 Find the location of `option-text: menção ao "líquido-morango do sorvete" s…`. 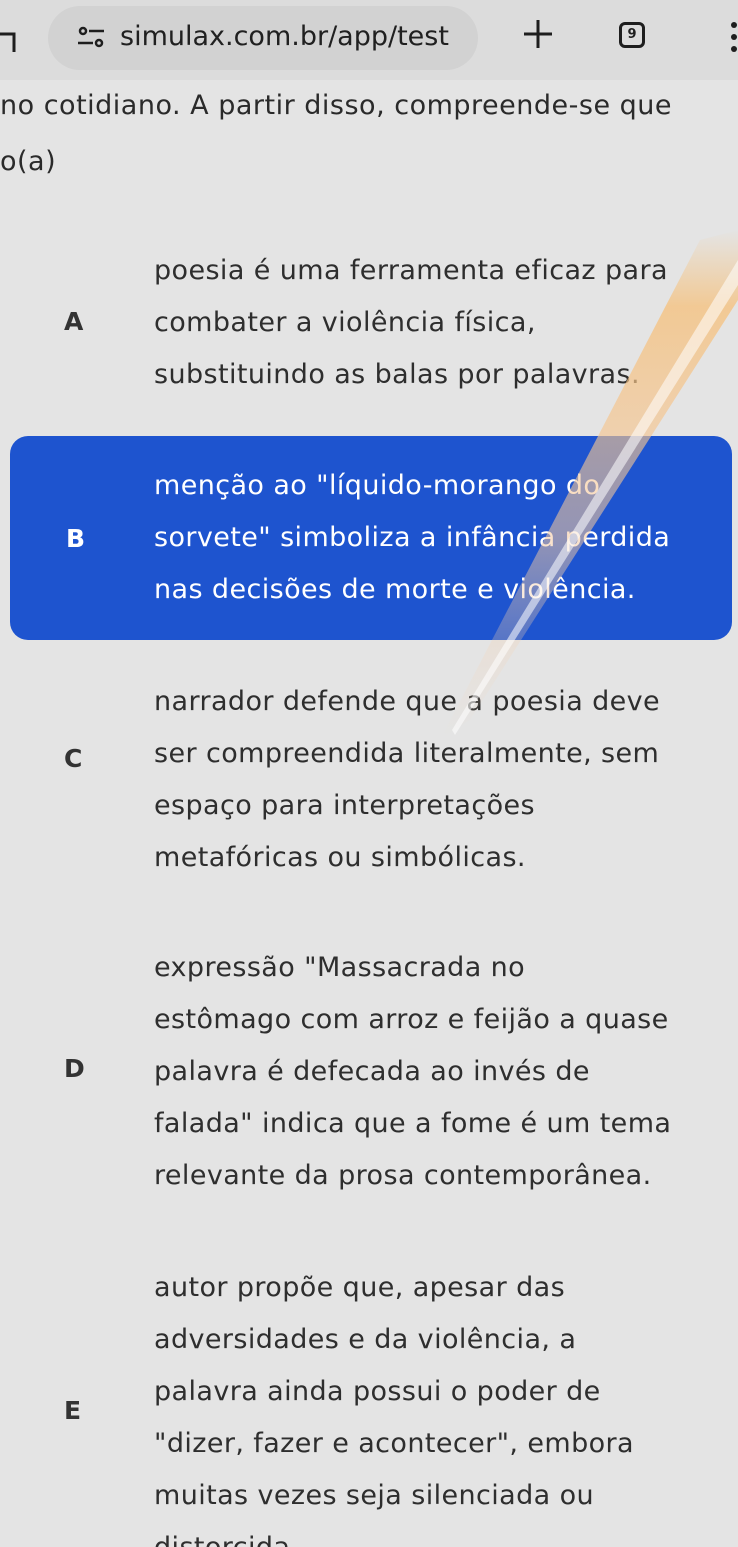

option-text: menção ao "líquido-morango do sorvete" s… is located at coordinates (439, 538).